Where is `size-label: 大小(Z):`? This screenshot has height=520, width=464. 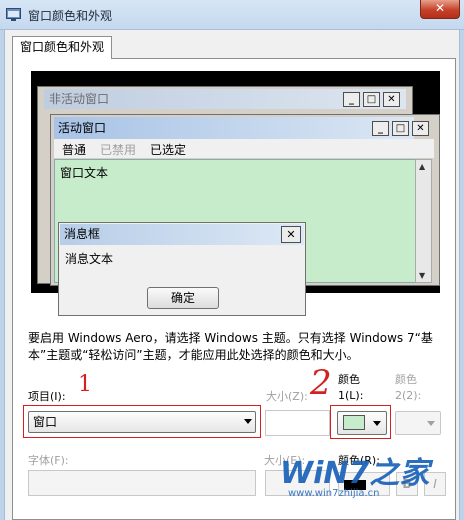
size-label: 大小(Z): is located at coordinates (287, 396).